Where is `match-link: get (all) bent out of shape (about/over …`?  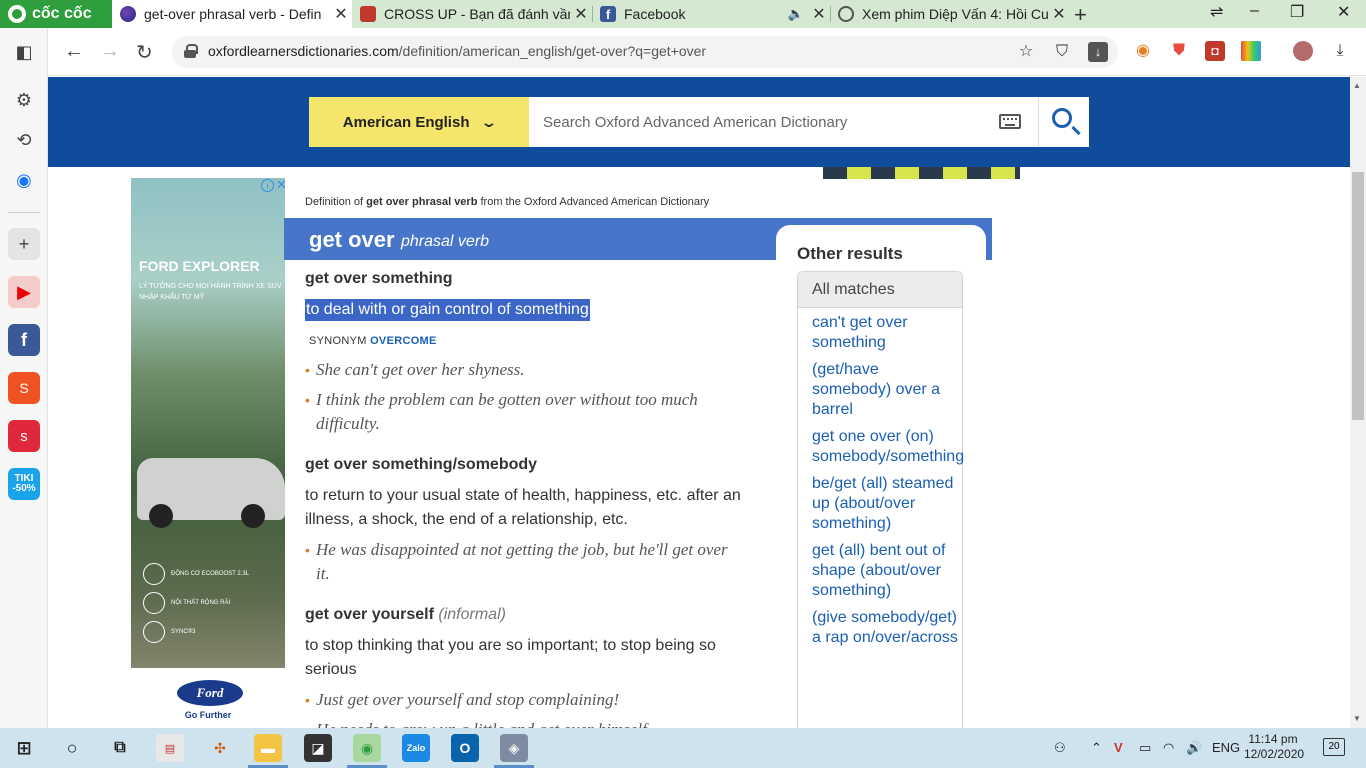 match-link: get (all) bent out of shape (about/over … is located at coordinates (887, 571).